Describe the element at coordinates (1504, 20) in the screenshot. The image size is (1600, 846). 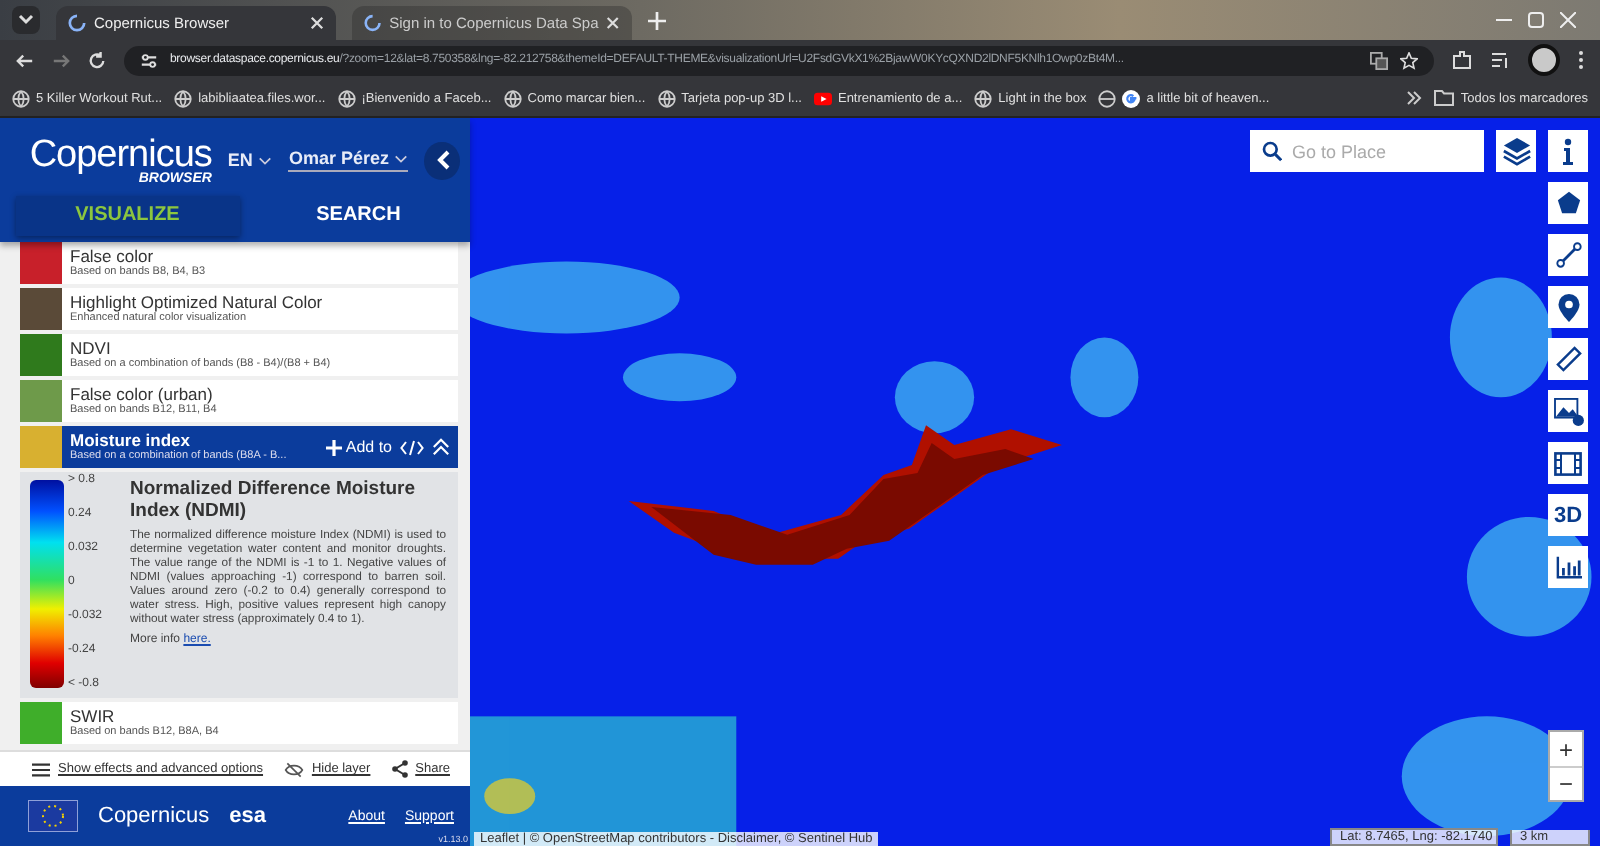
I see `minimize-icon` at that location.